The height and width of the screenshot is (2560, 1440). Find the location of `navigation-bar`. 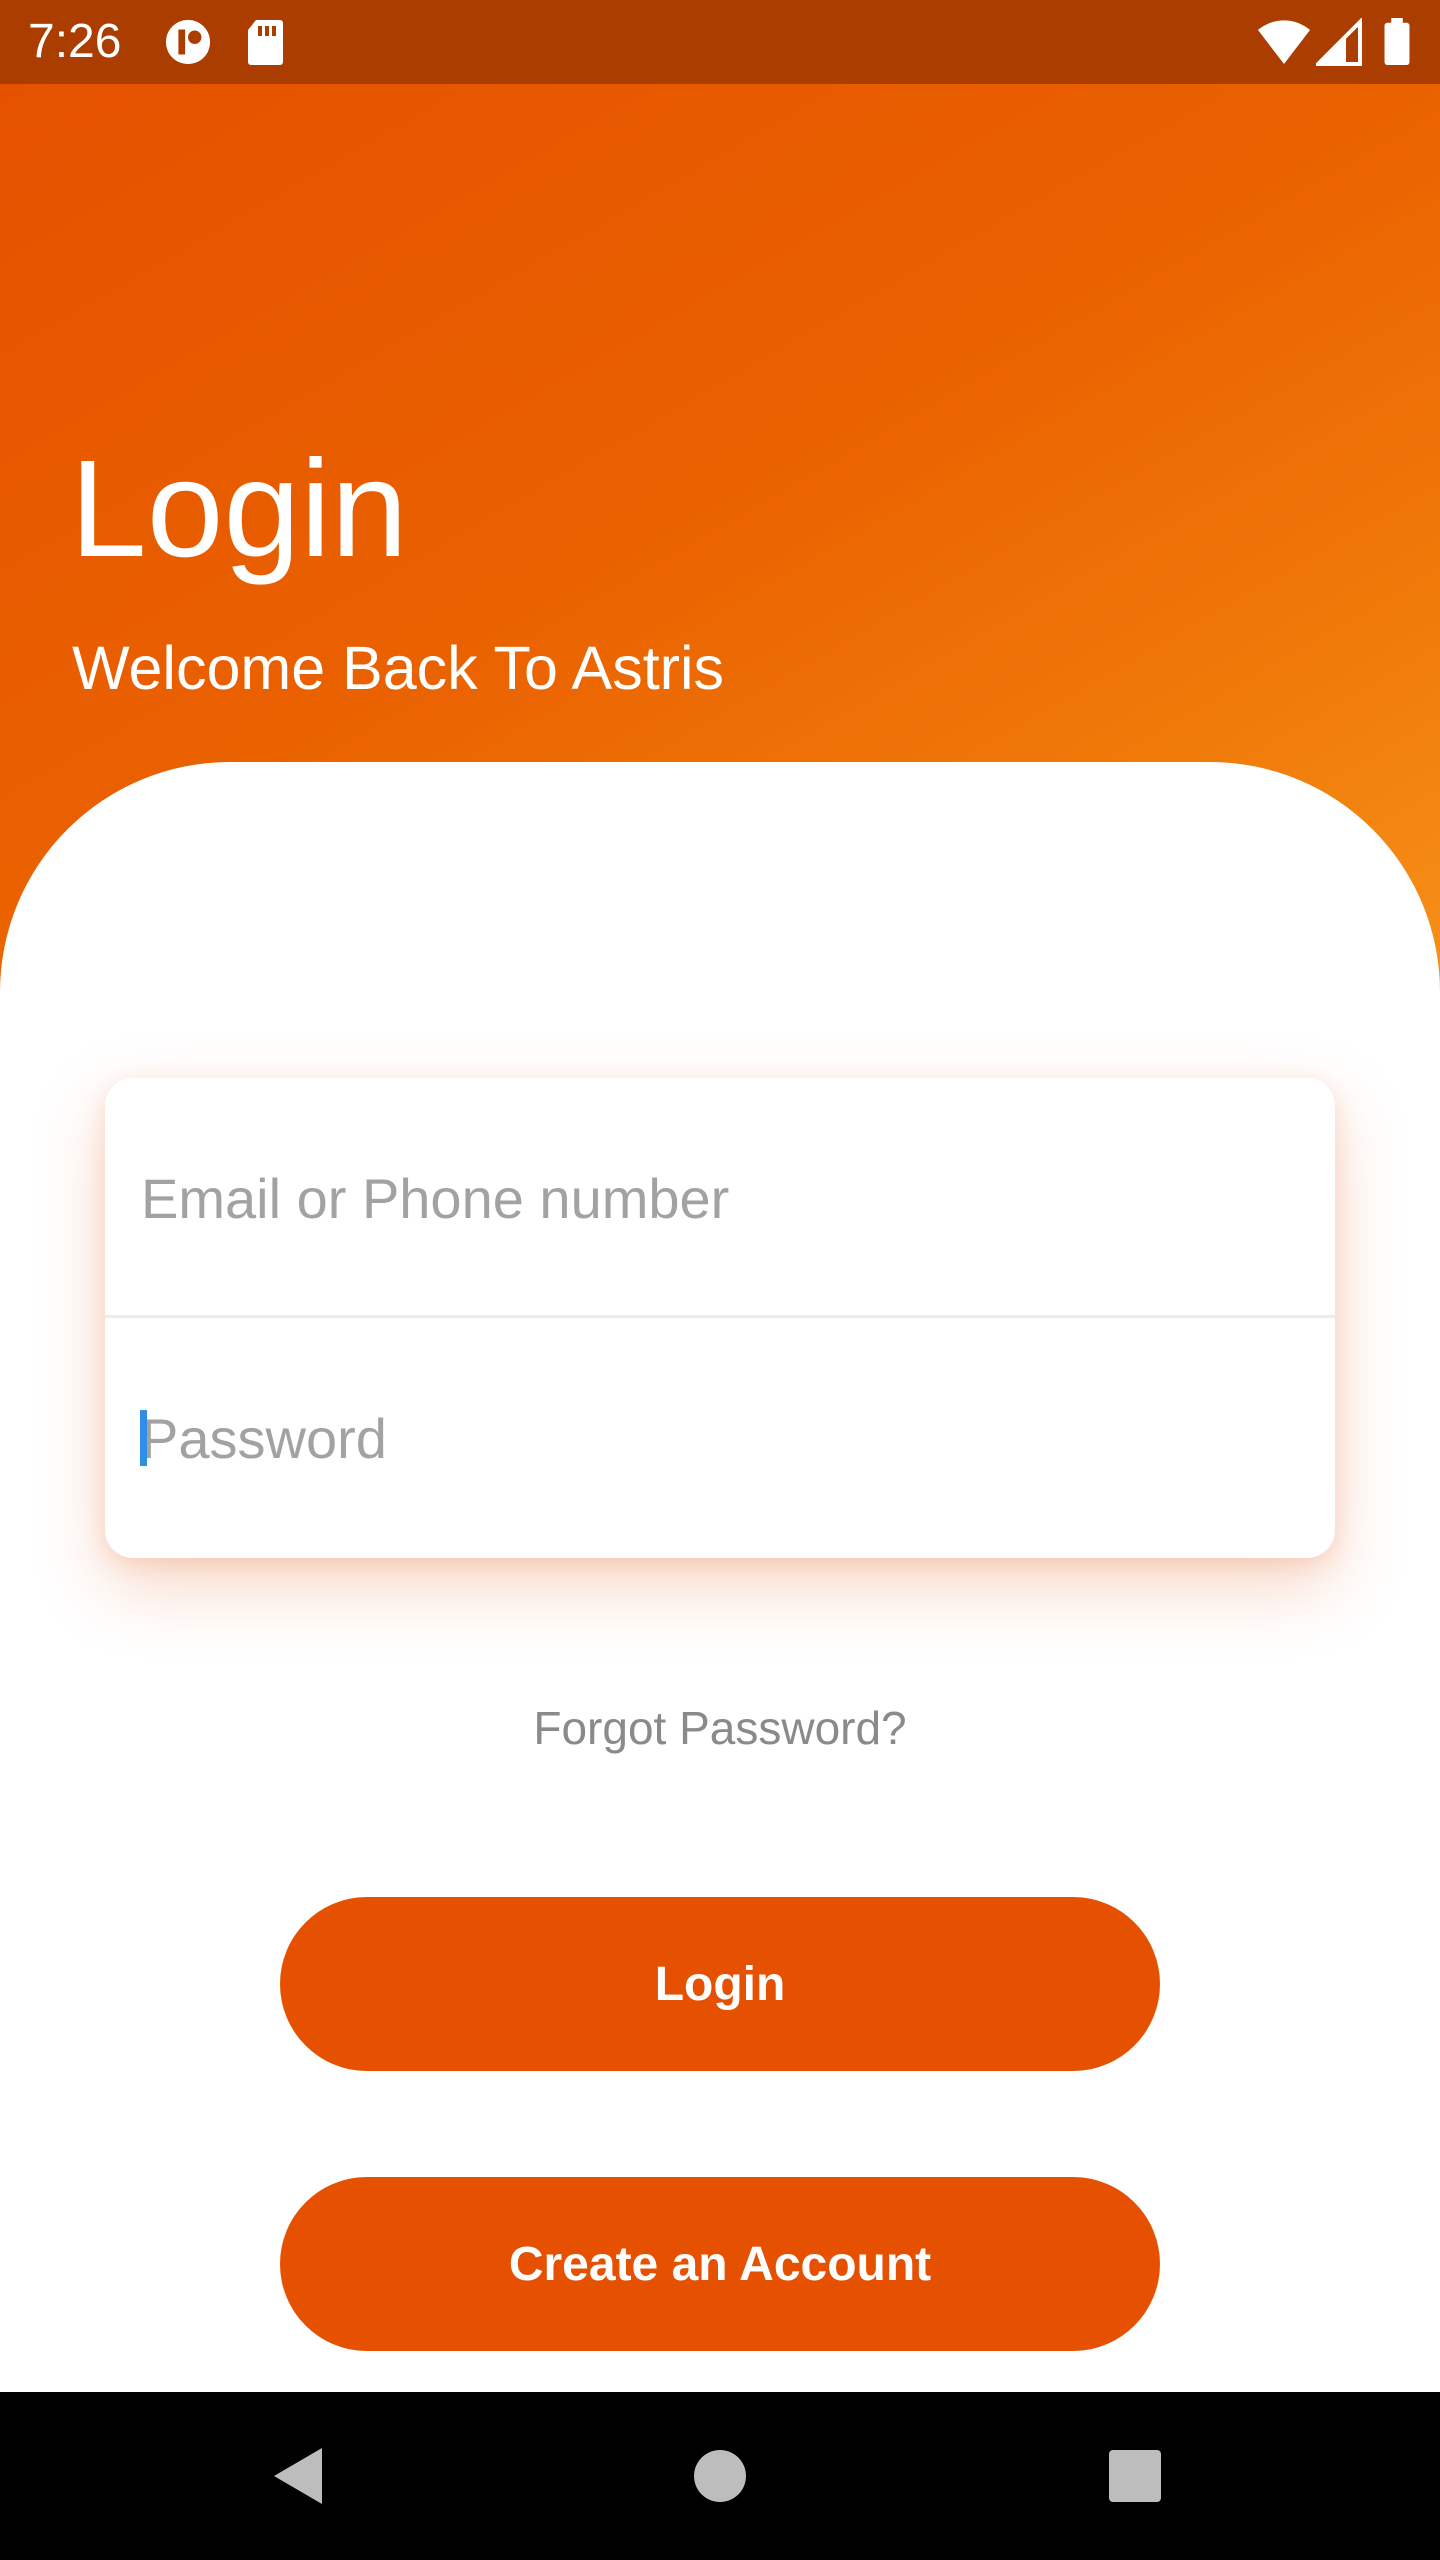

navigation-bar is located at coordinates (720, 2476).